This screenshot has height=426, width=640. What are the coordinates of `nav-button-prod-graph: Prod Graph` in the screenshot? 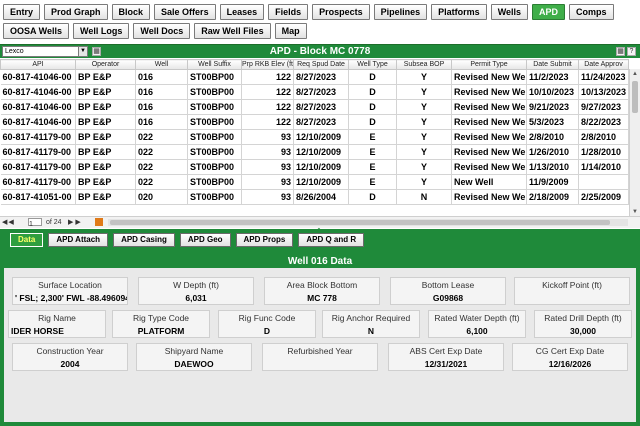 It's located at (76, 12).